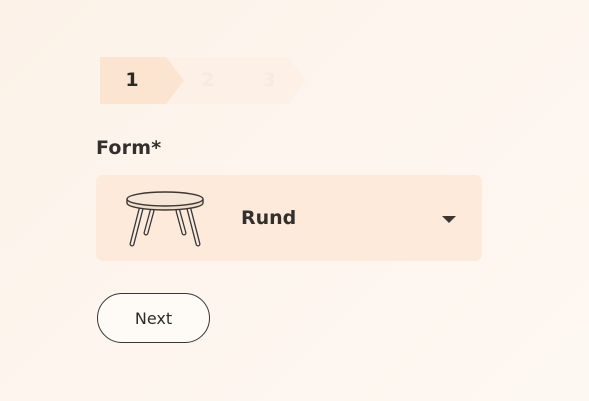 The height and width of the screenshot is (401, 589). I want to click on step-3-label: 3, so click(269, 80).